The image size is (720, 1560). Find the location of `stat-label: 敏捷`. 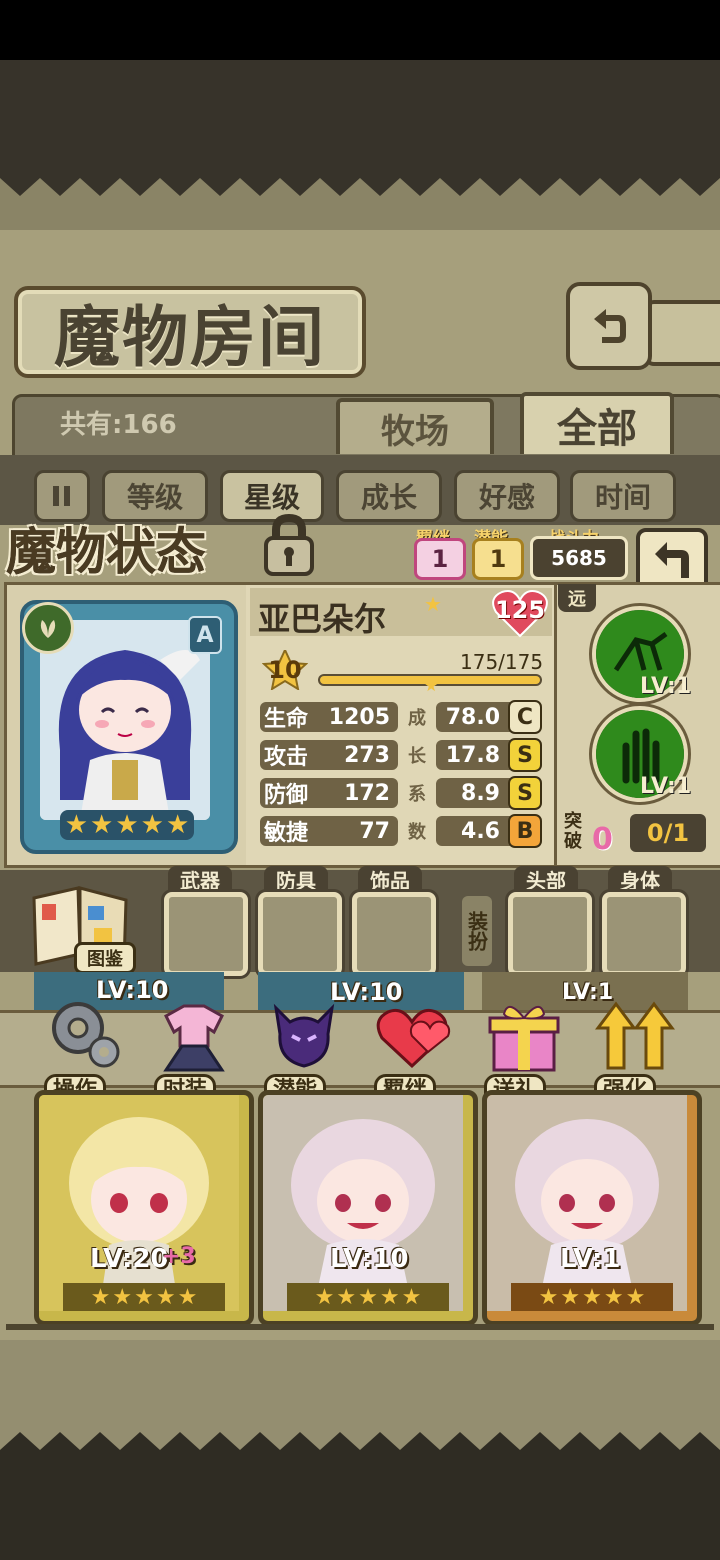

stat-label: 敏捷 is located at coordinates (286, 833).